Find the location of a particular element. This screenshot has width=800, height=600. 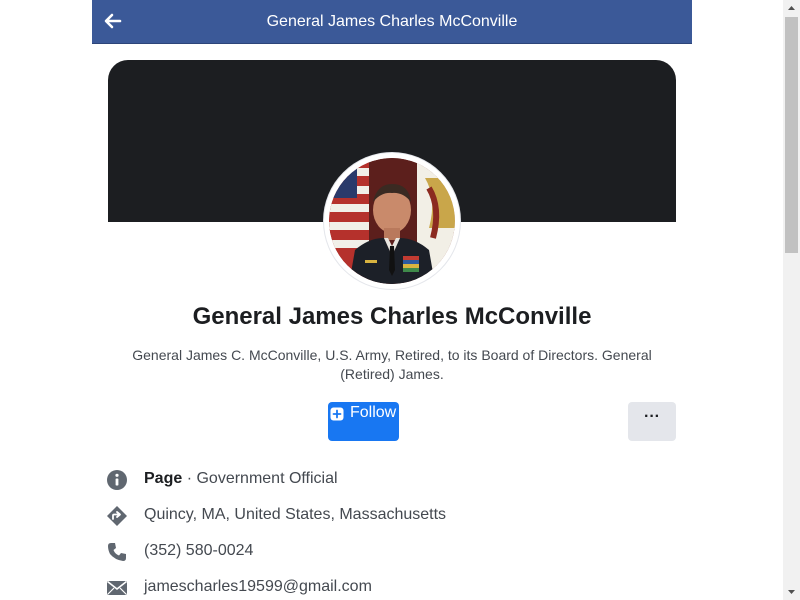

info-location-row: Quincy, MA, United States, Massachusetts is located at coordinates (391, 516).